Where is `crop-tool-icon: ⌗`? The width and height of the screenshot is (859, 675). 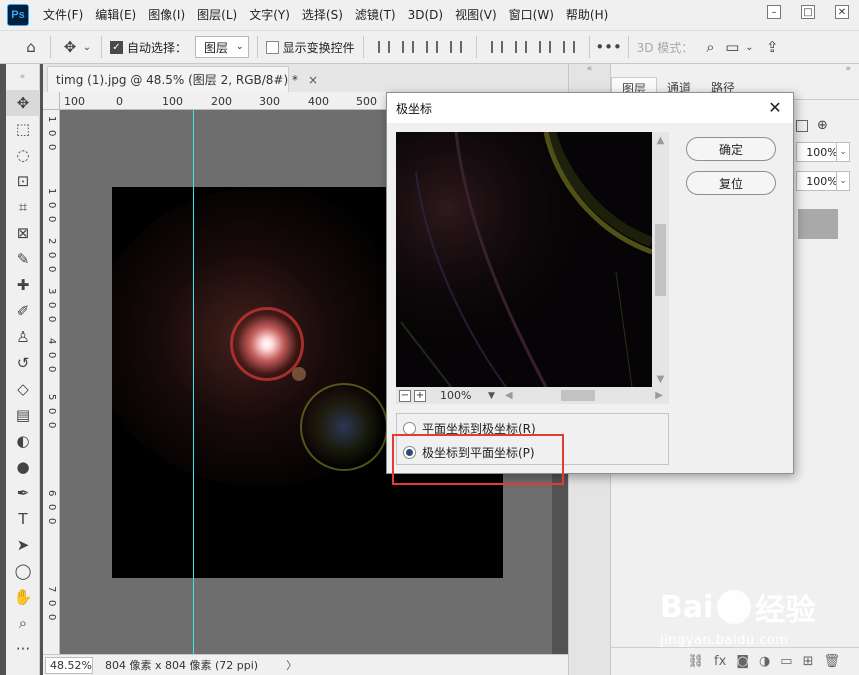
crop-tool-icon: ⌗ is located at coordinates (23, 207).